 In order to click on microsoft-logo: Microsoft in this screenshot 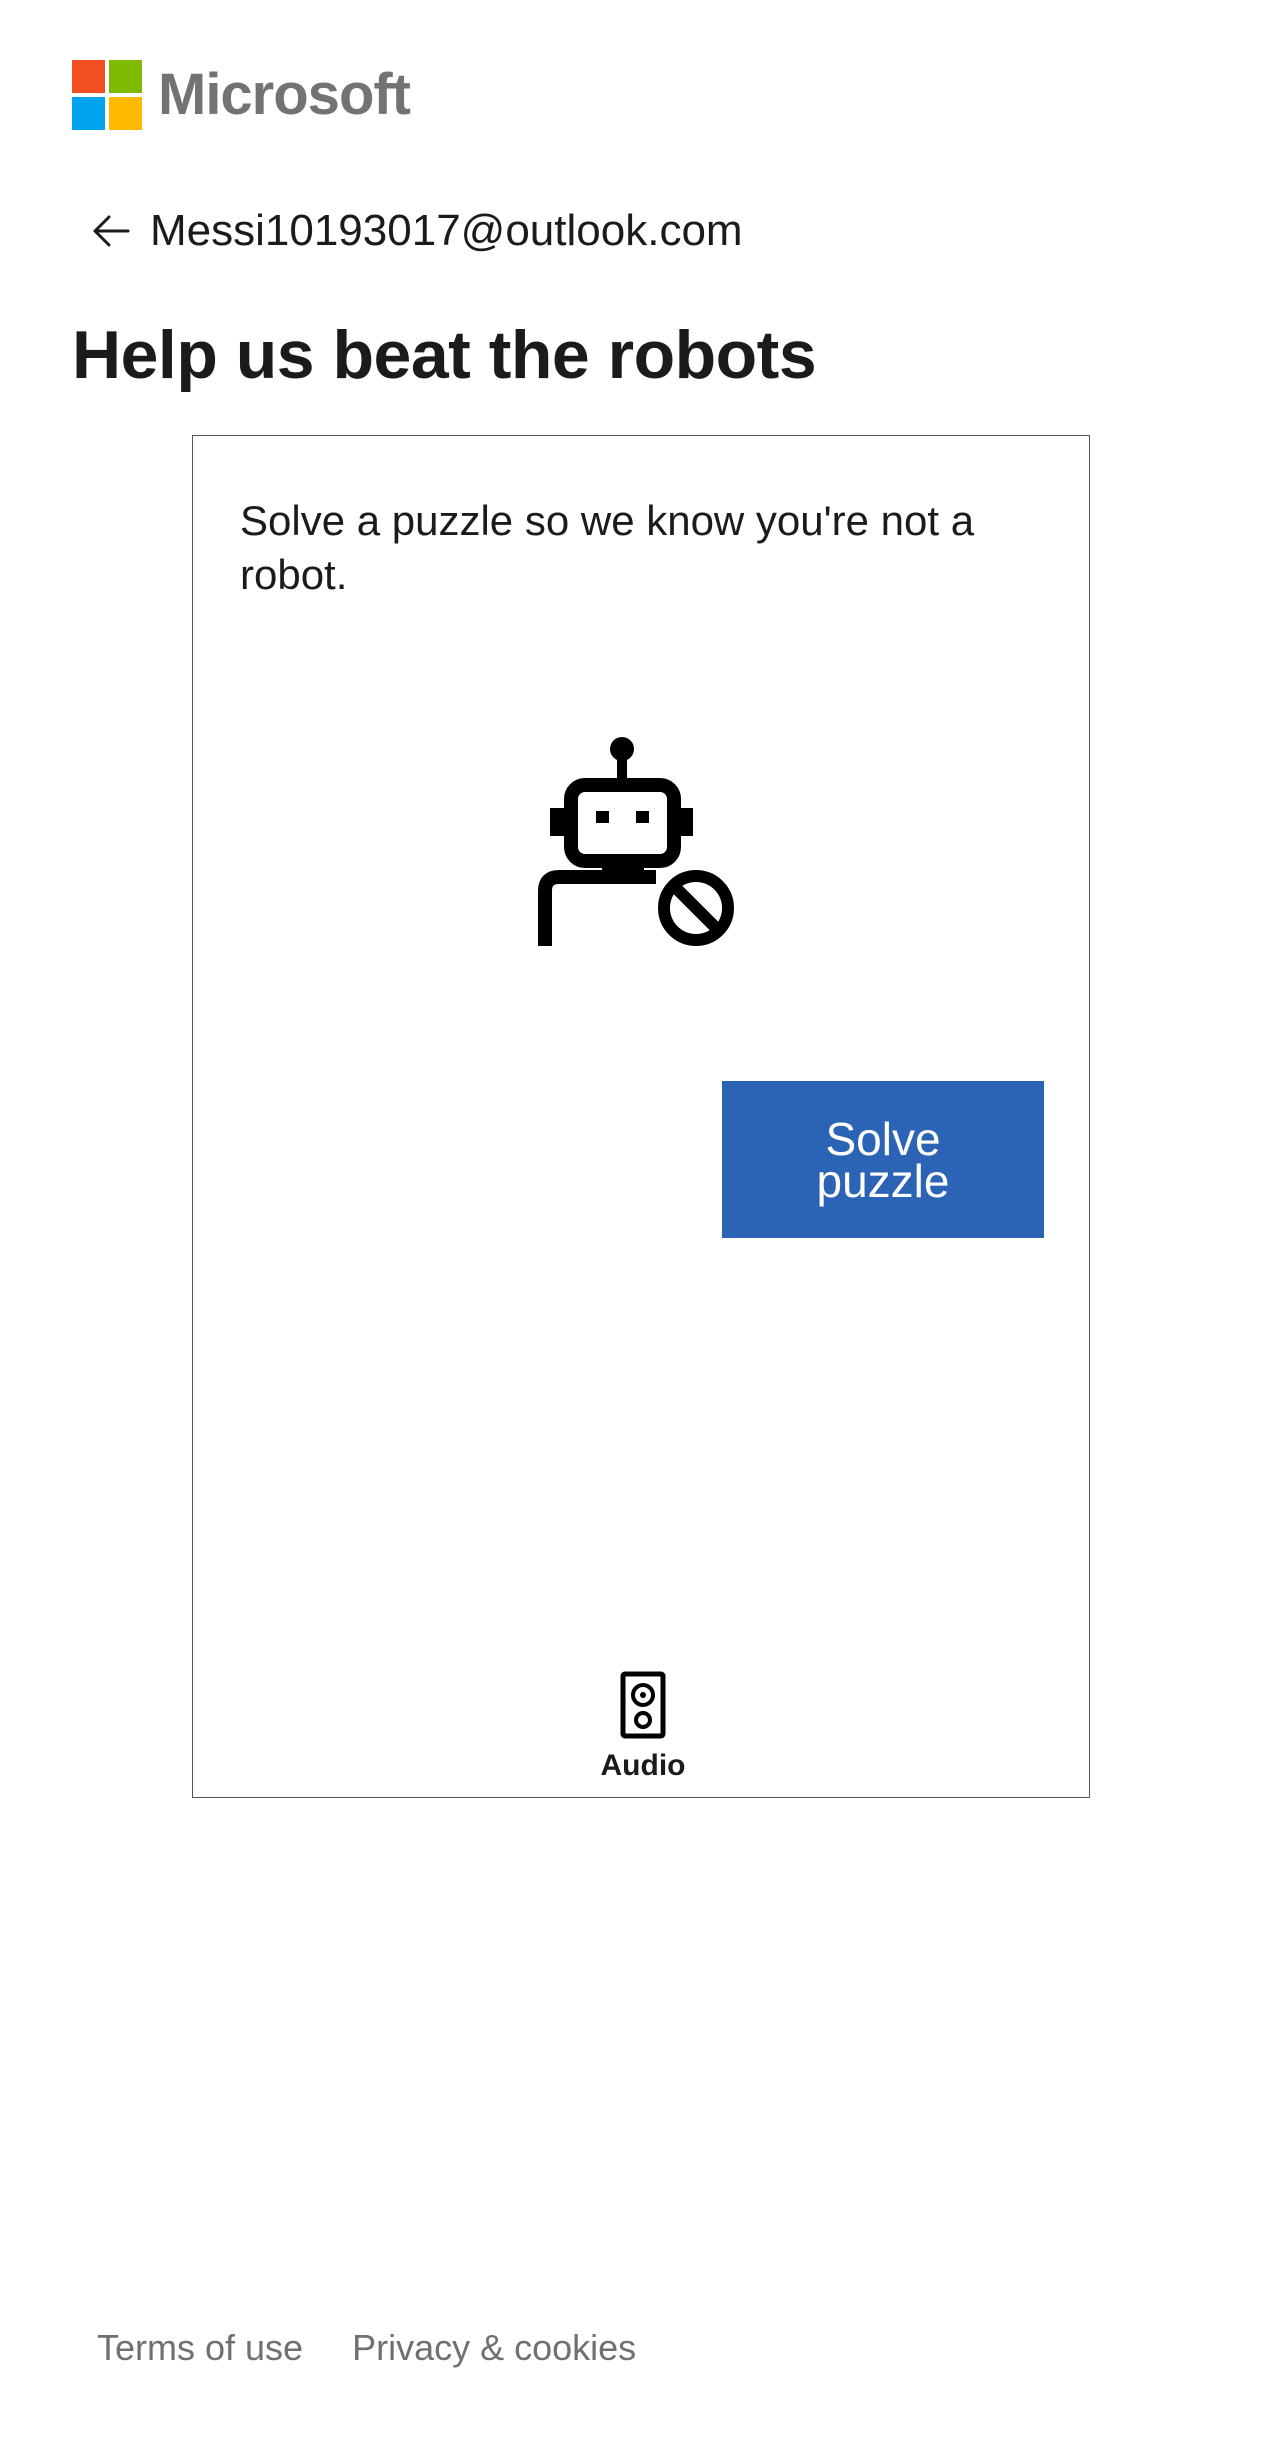, I will do `click(241, 95)`.